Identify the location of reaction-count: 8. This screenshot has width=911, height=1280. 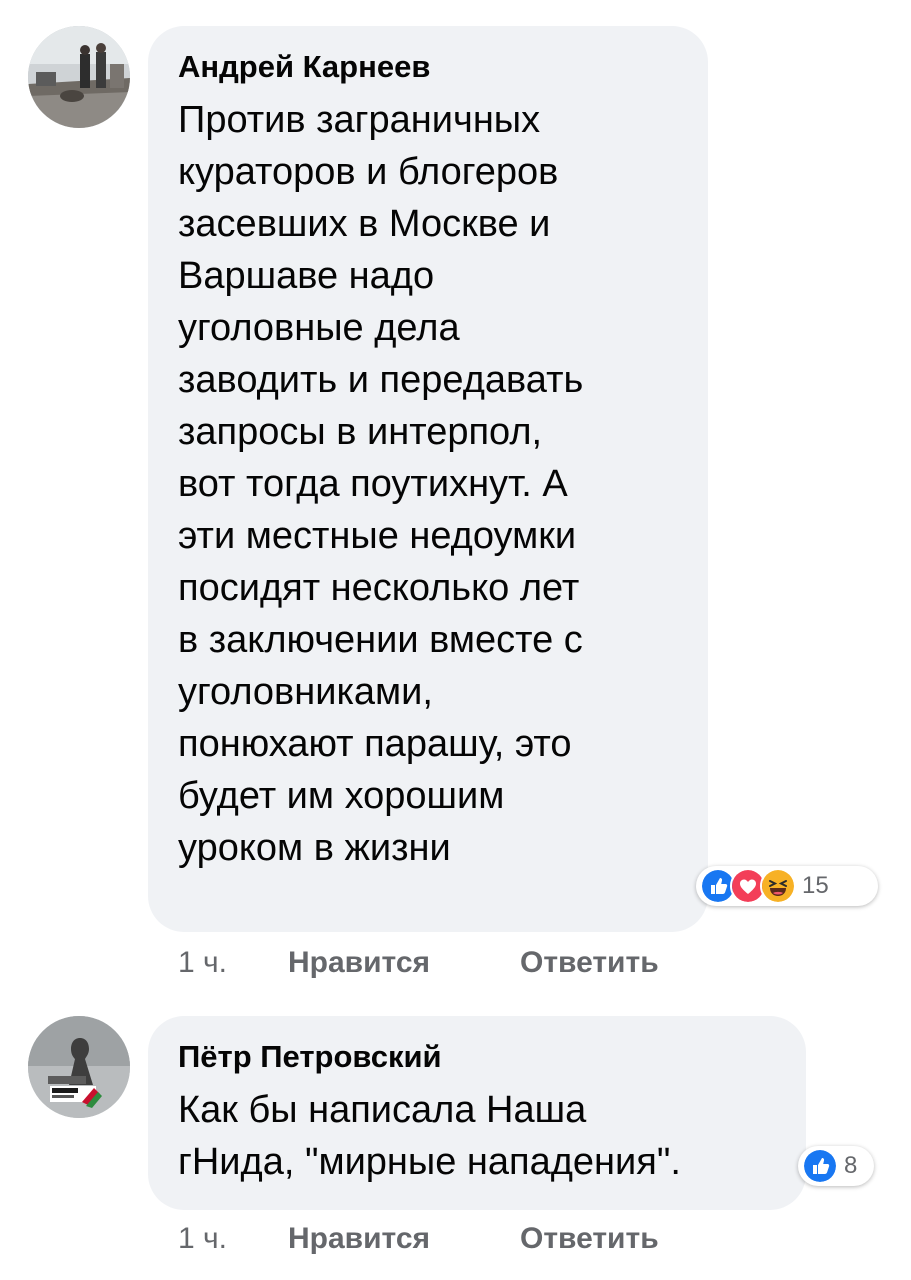
(851, 1165).